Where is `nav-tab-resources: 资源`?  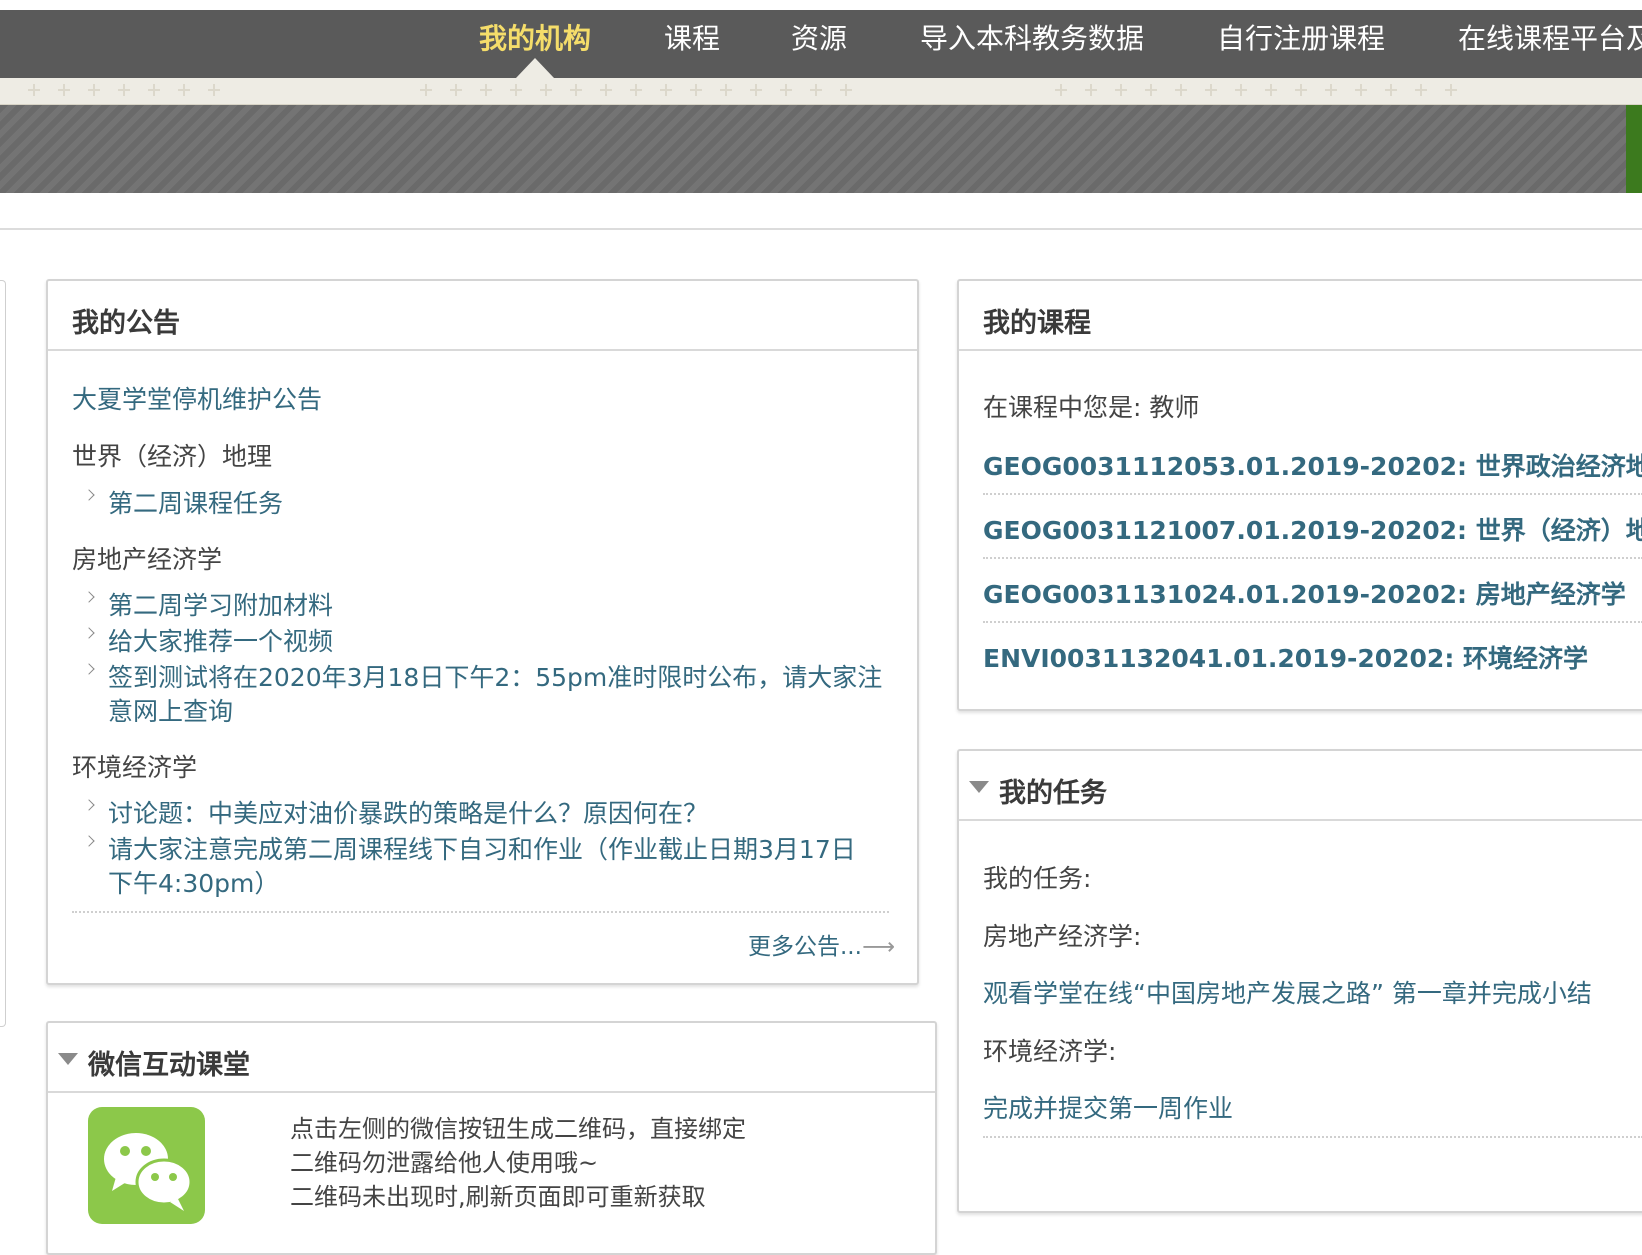
nav-tab-resources: 资源 is located at coordinates (819, 44).